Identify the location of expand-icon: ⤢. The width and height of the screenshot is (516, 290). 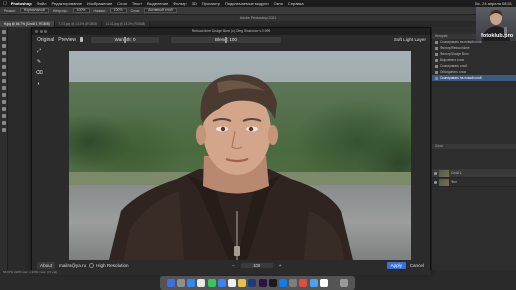
(39, 51).